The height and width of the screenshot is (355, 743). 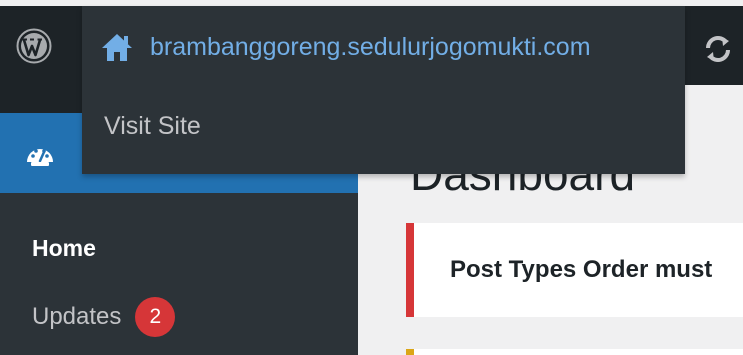 What do you see at coordinates (155, 317) in the screenshot?
I see `updates-count-badge: 2` at bounding box center [155, 317].